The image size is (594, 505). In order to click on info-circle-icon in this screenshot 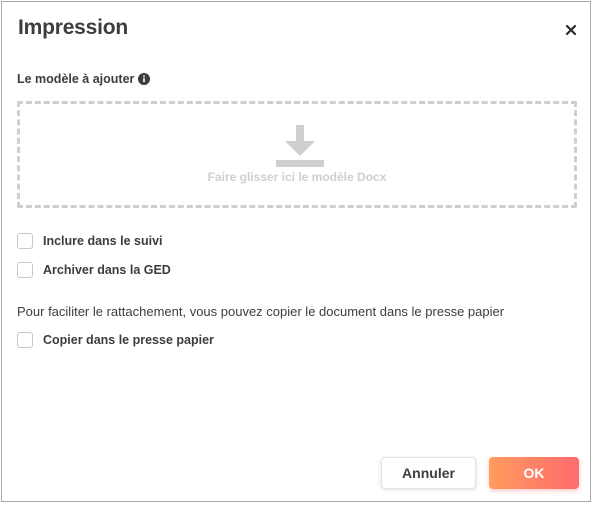, I will do `click(144, 79)`.